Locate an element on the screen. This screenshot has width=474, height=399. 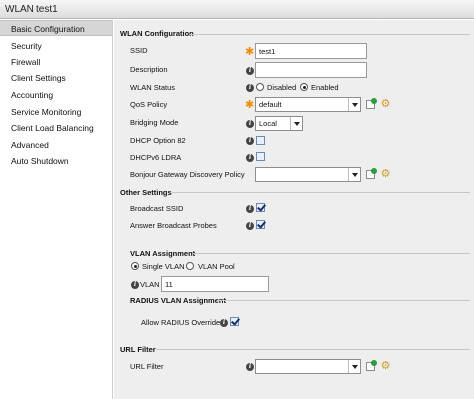
dhcp-option-82-label: DHCP Option 82 is located at coordinates (158, 140).